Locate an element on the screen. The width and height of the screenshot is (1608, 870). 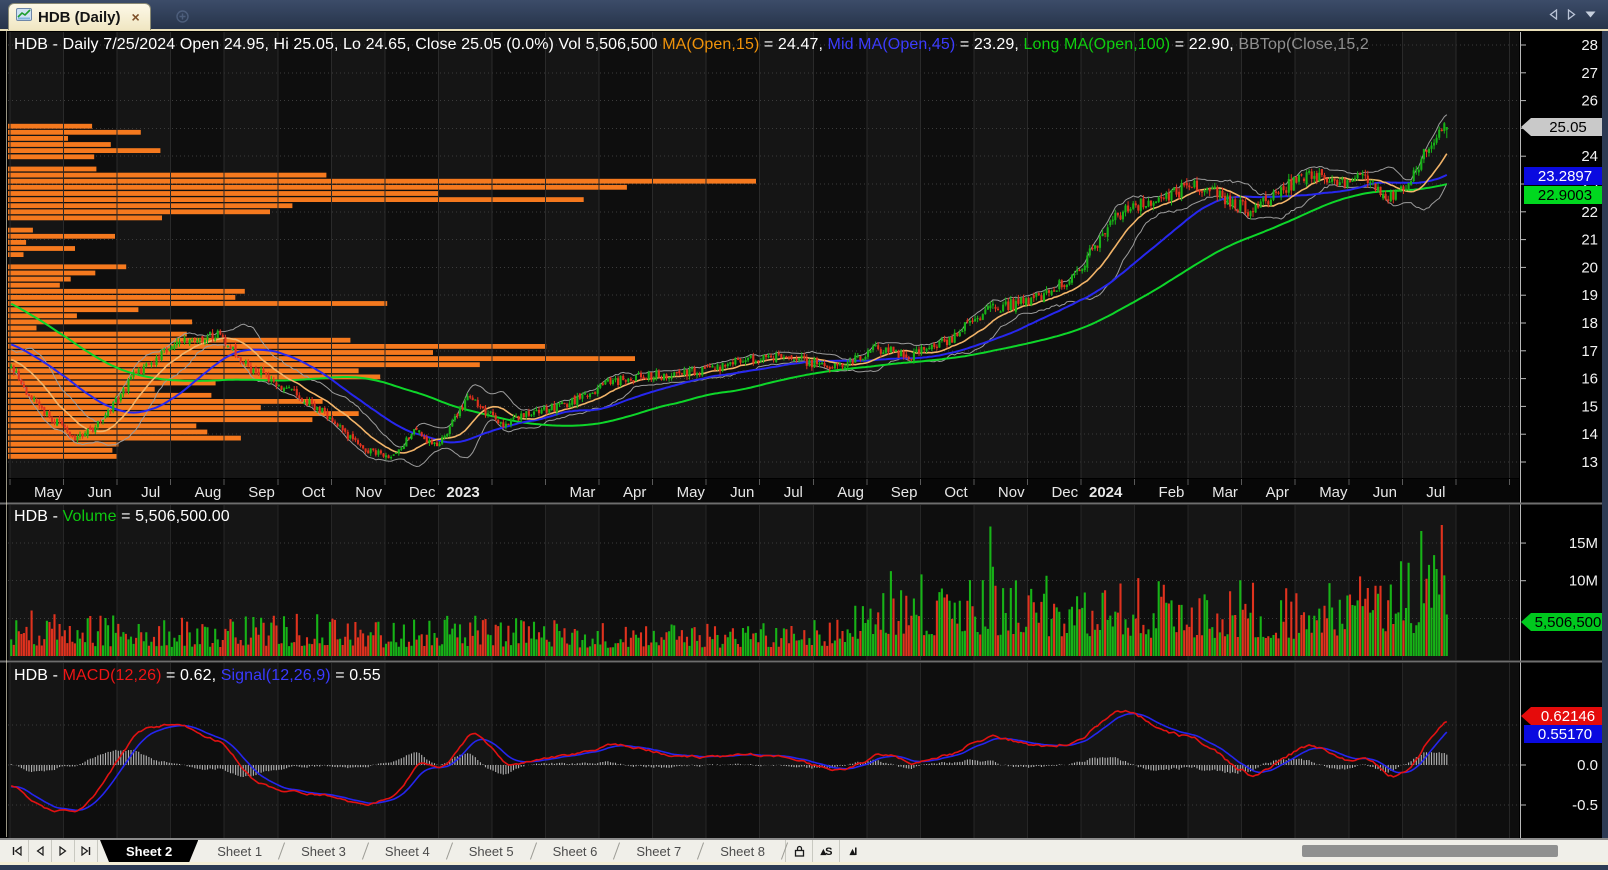
title-segment: = 22.90, is located at coordinates (1204, 44).